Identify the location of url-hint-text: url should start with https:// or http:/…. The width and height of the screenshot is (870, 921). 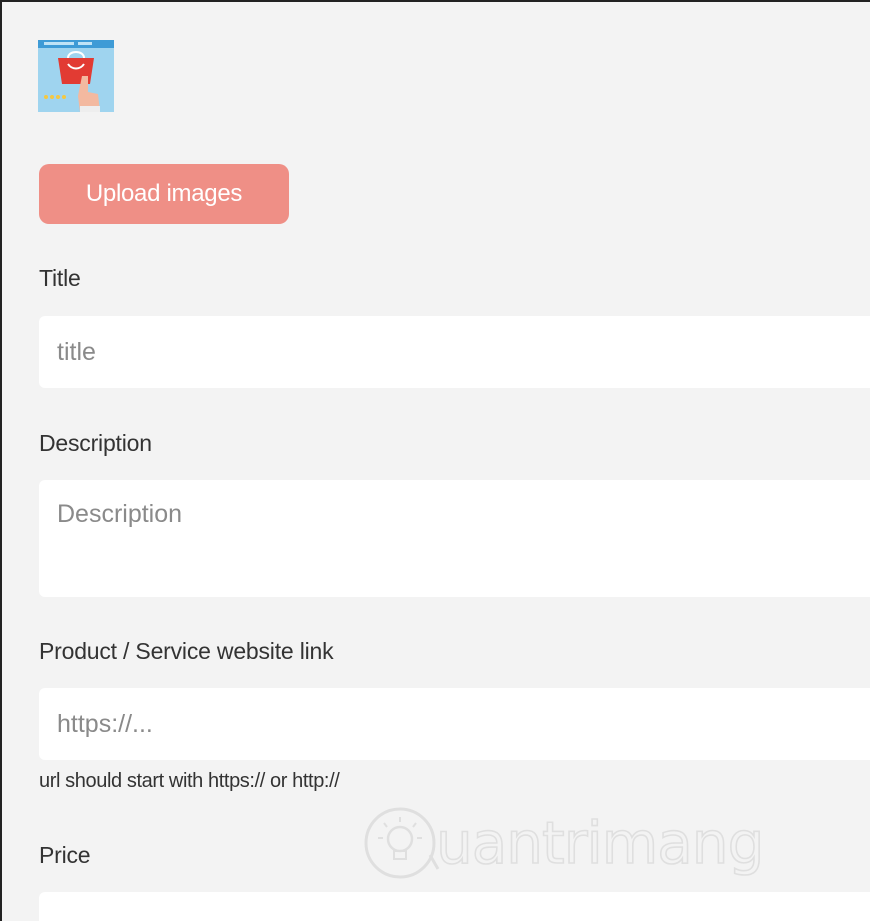
(189, 781).